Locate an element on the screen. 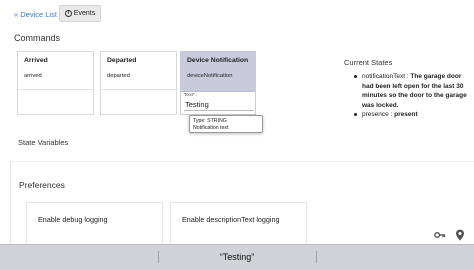 This screenshot has height=269, width=474. events-button: i Events is located at coordinates (80, 13).